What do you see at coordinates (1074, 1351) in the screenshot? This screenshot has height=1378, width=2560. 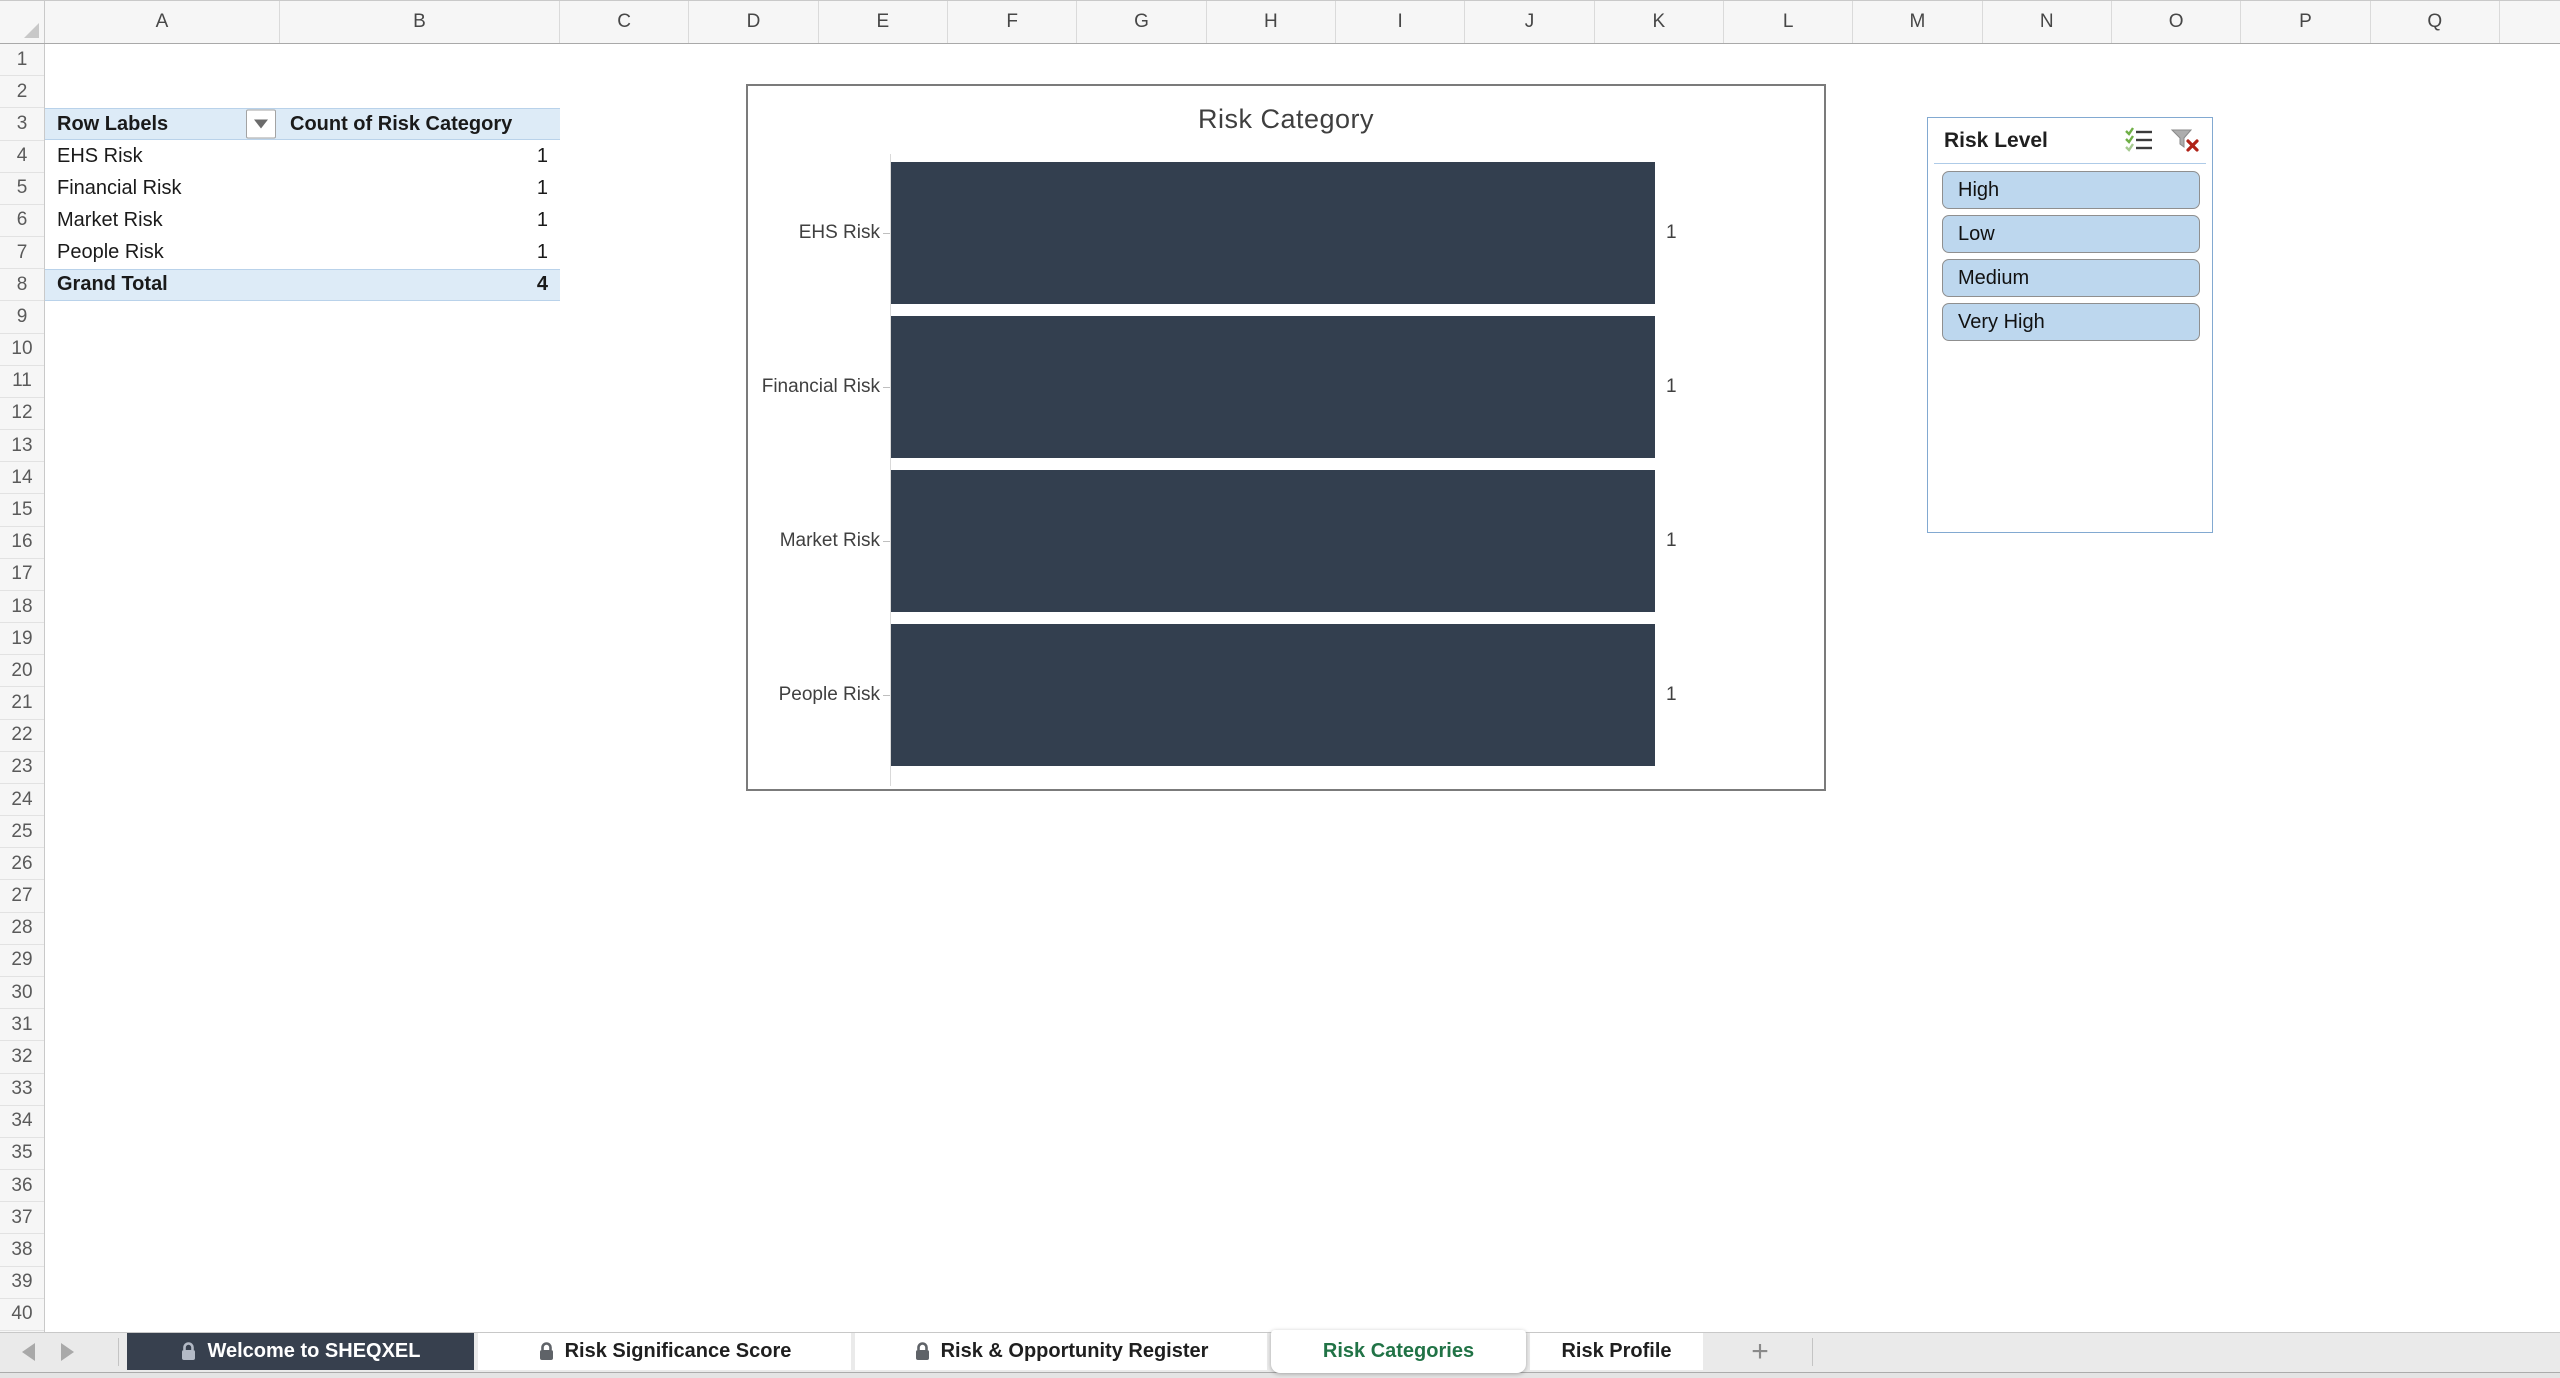 I see `sheet-tab-label: Risk & Opportunity Register` at bounding box center [1074, 1351].